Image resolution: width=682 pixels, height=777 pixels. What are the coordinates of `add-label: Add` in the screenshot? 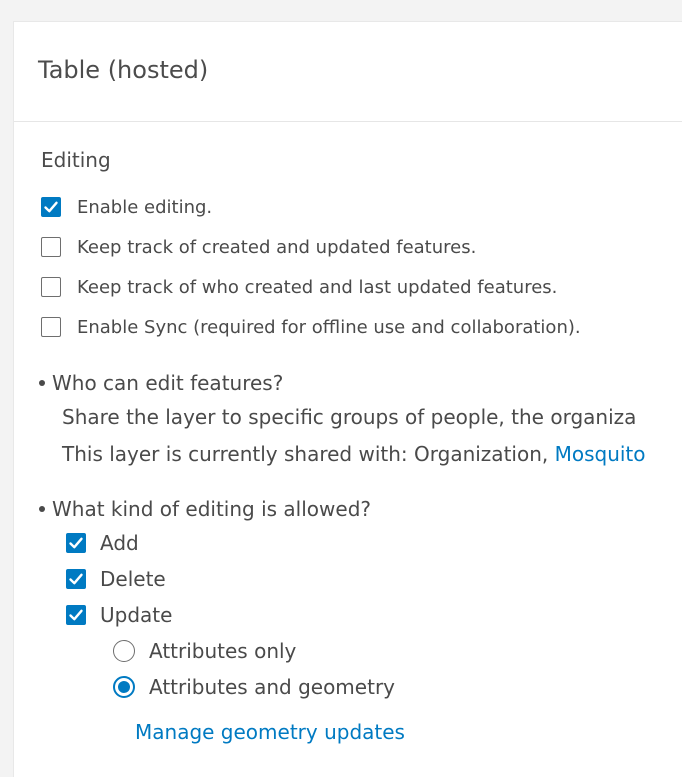 It's located at (119, 543).